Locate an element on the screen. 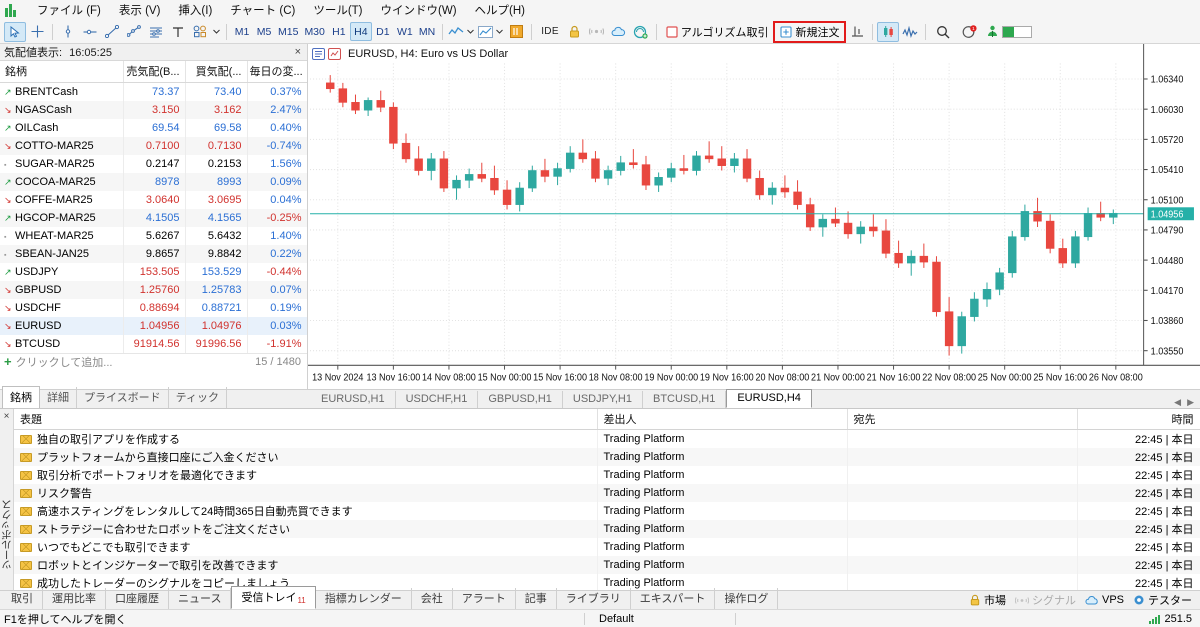 Image resolution: width=1200 pixels, height=627 pixels. menu-view: 表示 (V) is located at coordinates (140, 10).